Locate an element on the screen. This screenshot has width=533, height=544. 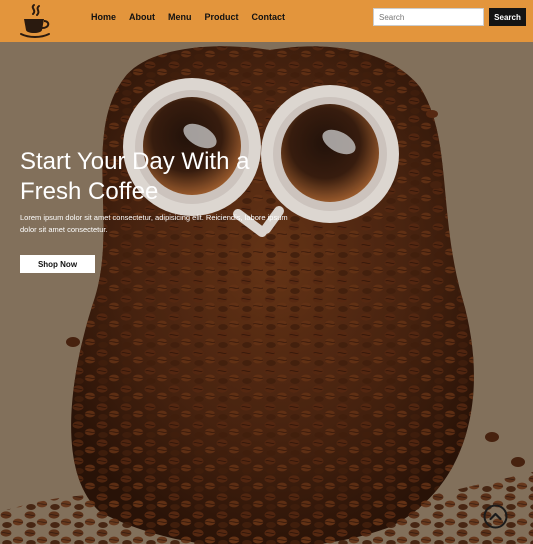
chevron-up-circle-icon is located at coordinates (495, 516).